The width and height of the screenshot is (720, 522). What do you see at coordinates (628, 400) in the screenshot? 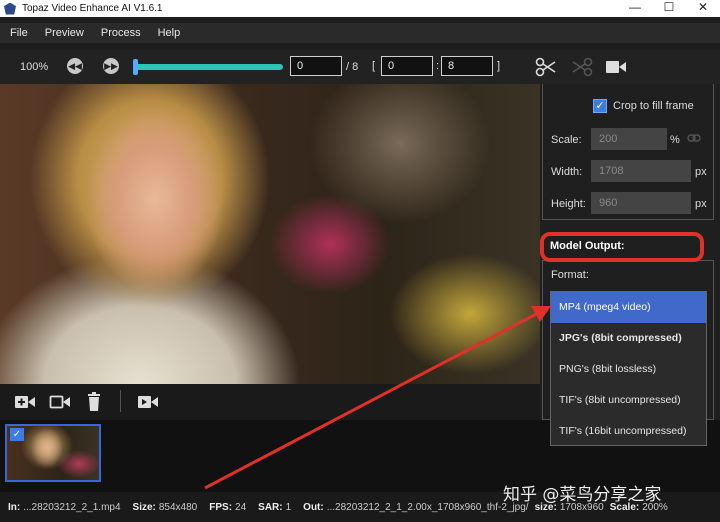
I see `format-option: TIF's (8bit uncompressed)` at bounding box center [628, 400].